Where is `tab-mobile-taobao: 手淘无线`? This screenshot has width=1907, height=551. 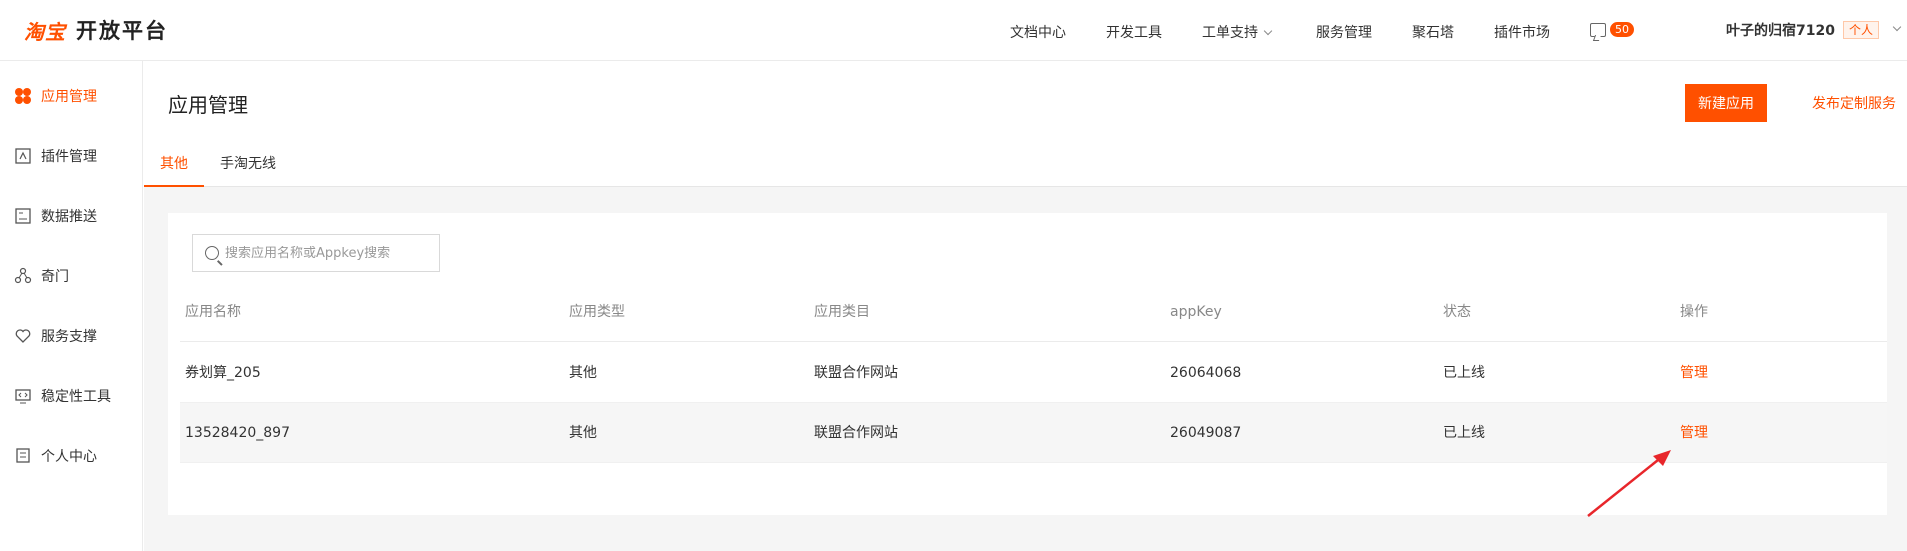
tab-mobile-taobao: 手淘无线 is located at coordinates (248, 170).